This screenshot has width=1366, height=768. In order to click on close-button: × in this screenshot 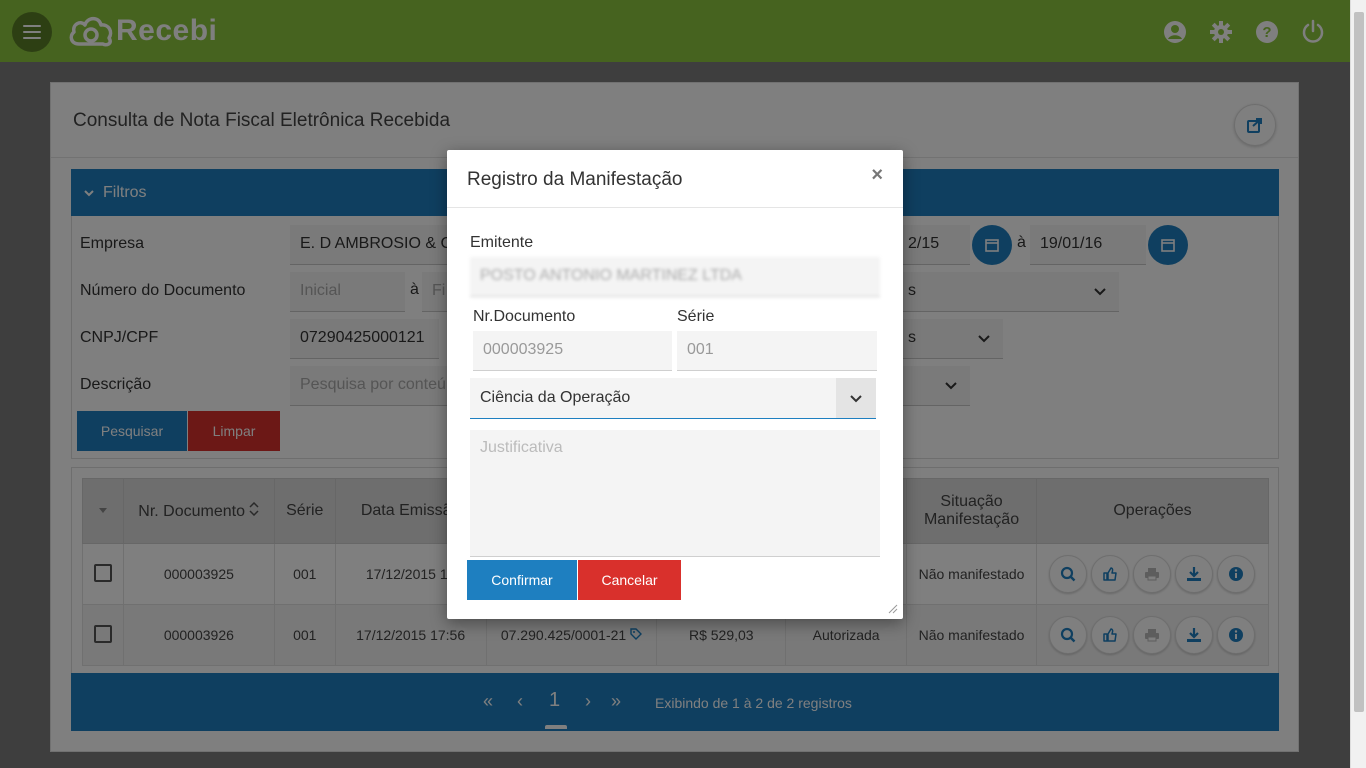, I will do `click(877, 175)`.